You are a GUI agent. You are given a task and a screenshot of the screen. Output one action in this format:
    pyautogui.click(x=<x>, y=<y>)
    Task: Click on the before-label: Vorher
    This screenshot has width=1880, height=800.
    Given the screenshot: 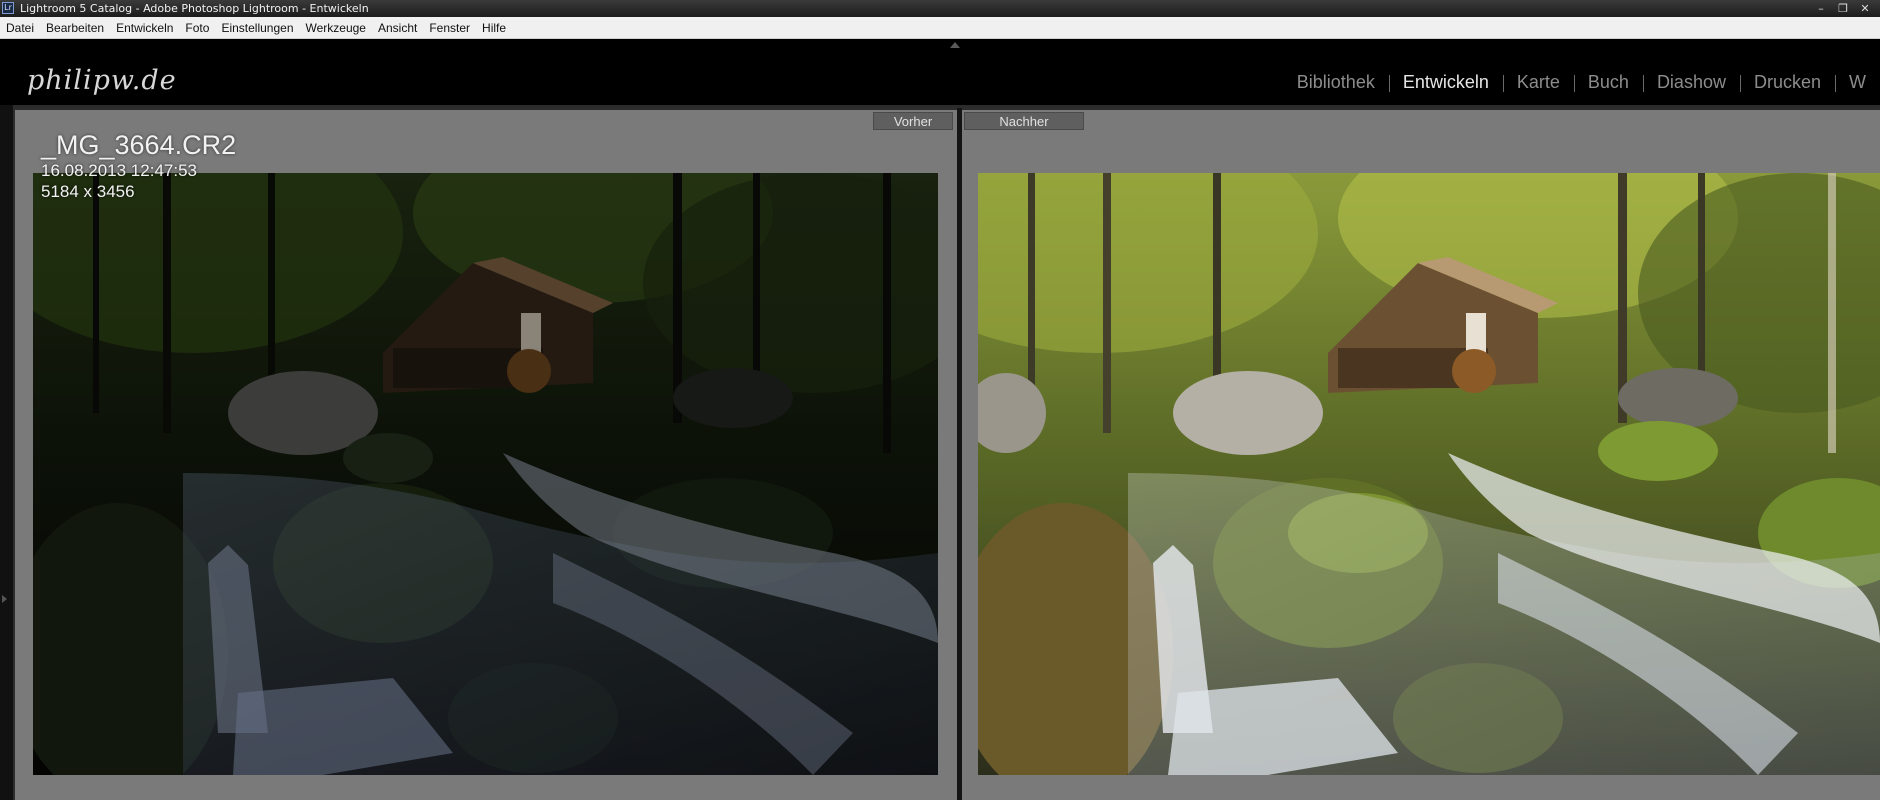 What is the action you would take?
    pyautogui.click(x=913, y=121)
    